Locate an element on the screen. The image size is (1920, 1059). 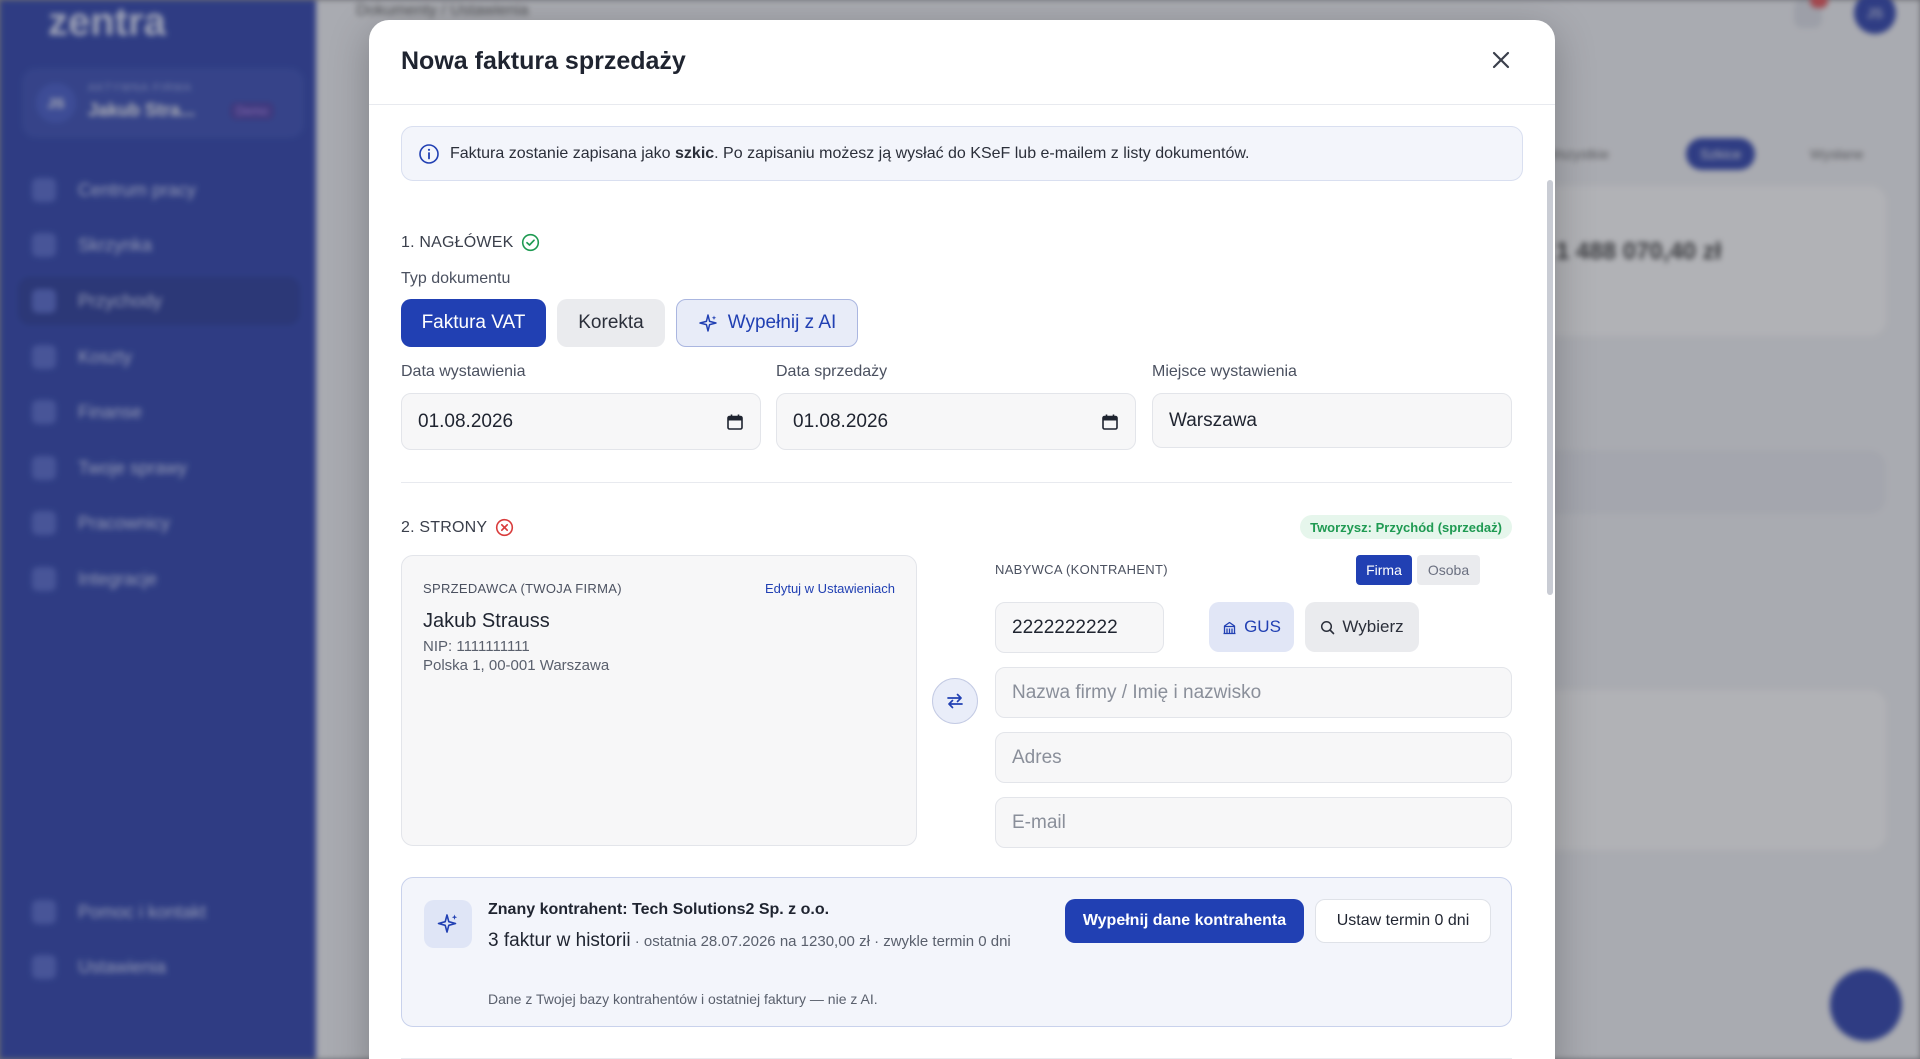
close-icon is located at coordinates (1501, 60).